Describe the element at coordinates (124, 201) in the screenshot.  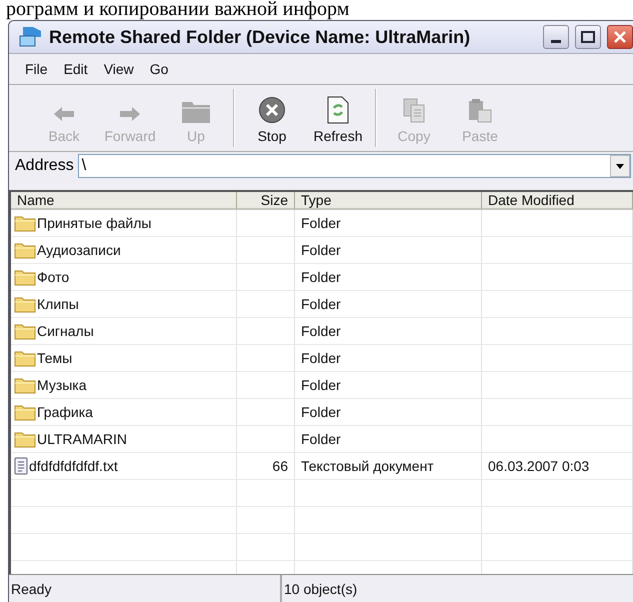
I see `column-header: Name` at that location.